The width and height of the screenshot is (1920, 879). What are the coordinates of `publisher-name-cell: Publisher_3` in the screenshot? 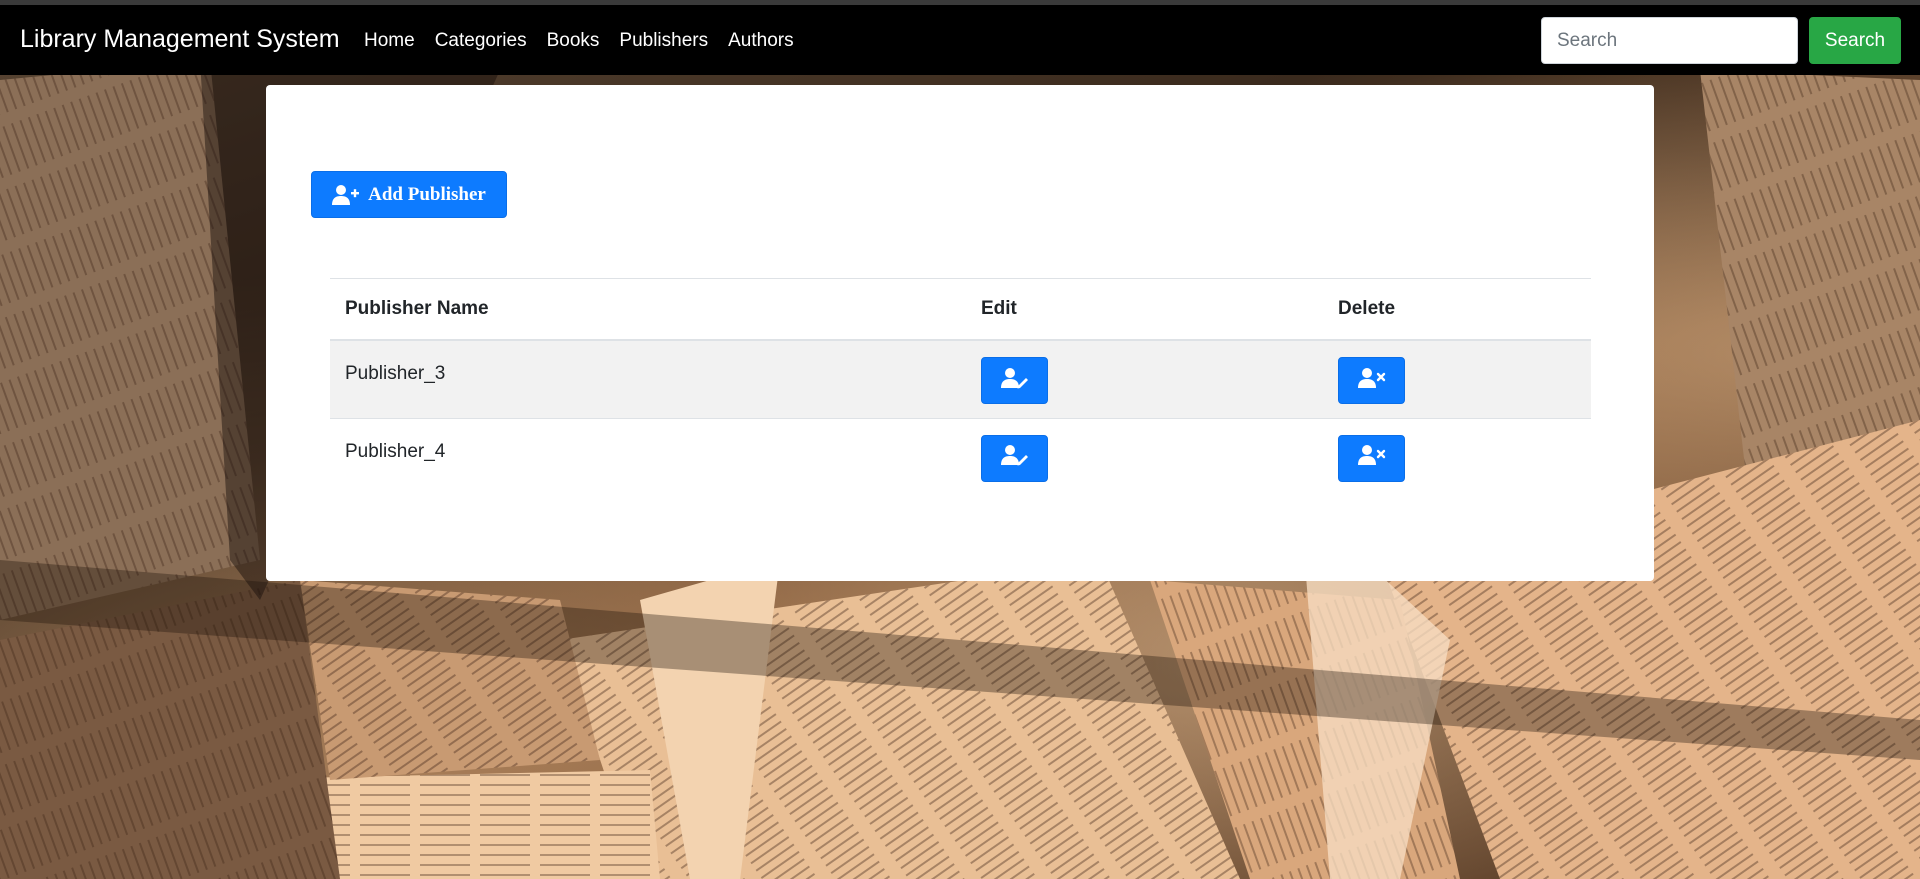 It's located at (648, 379).